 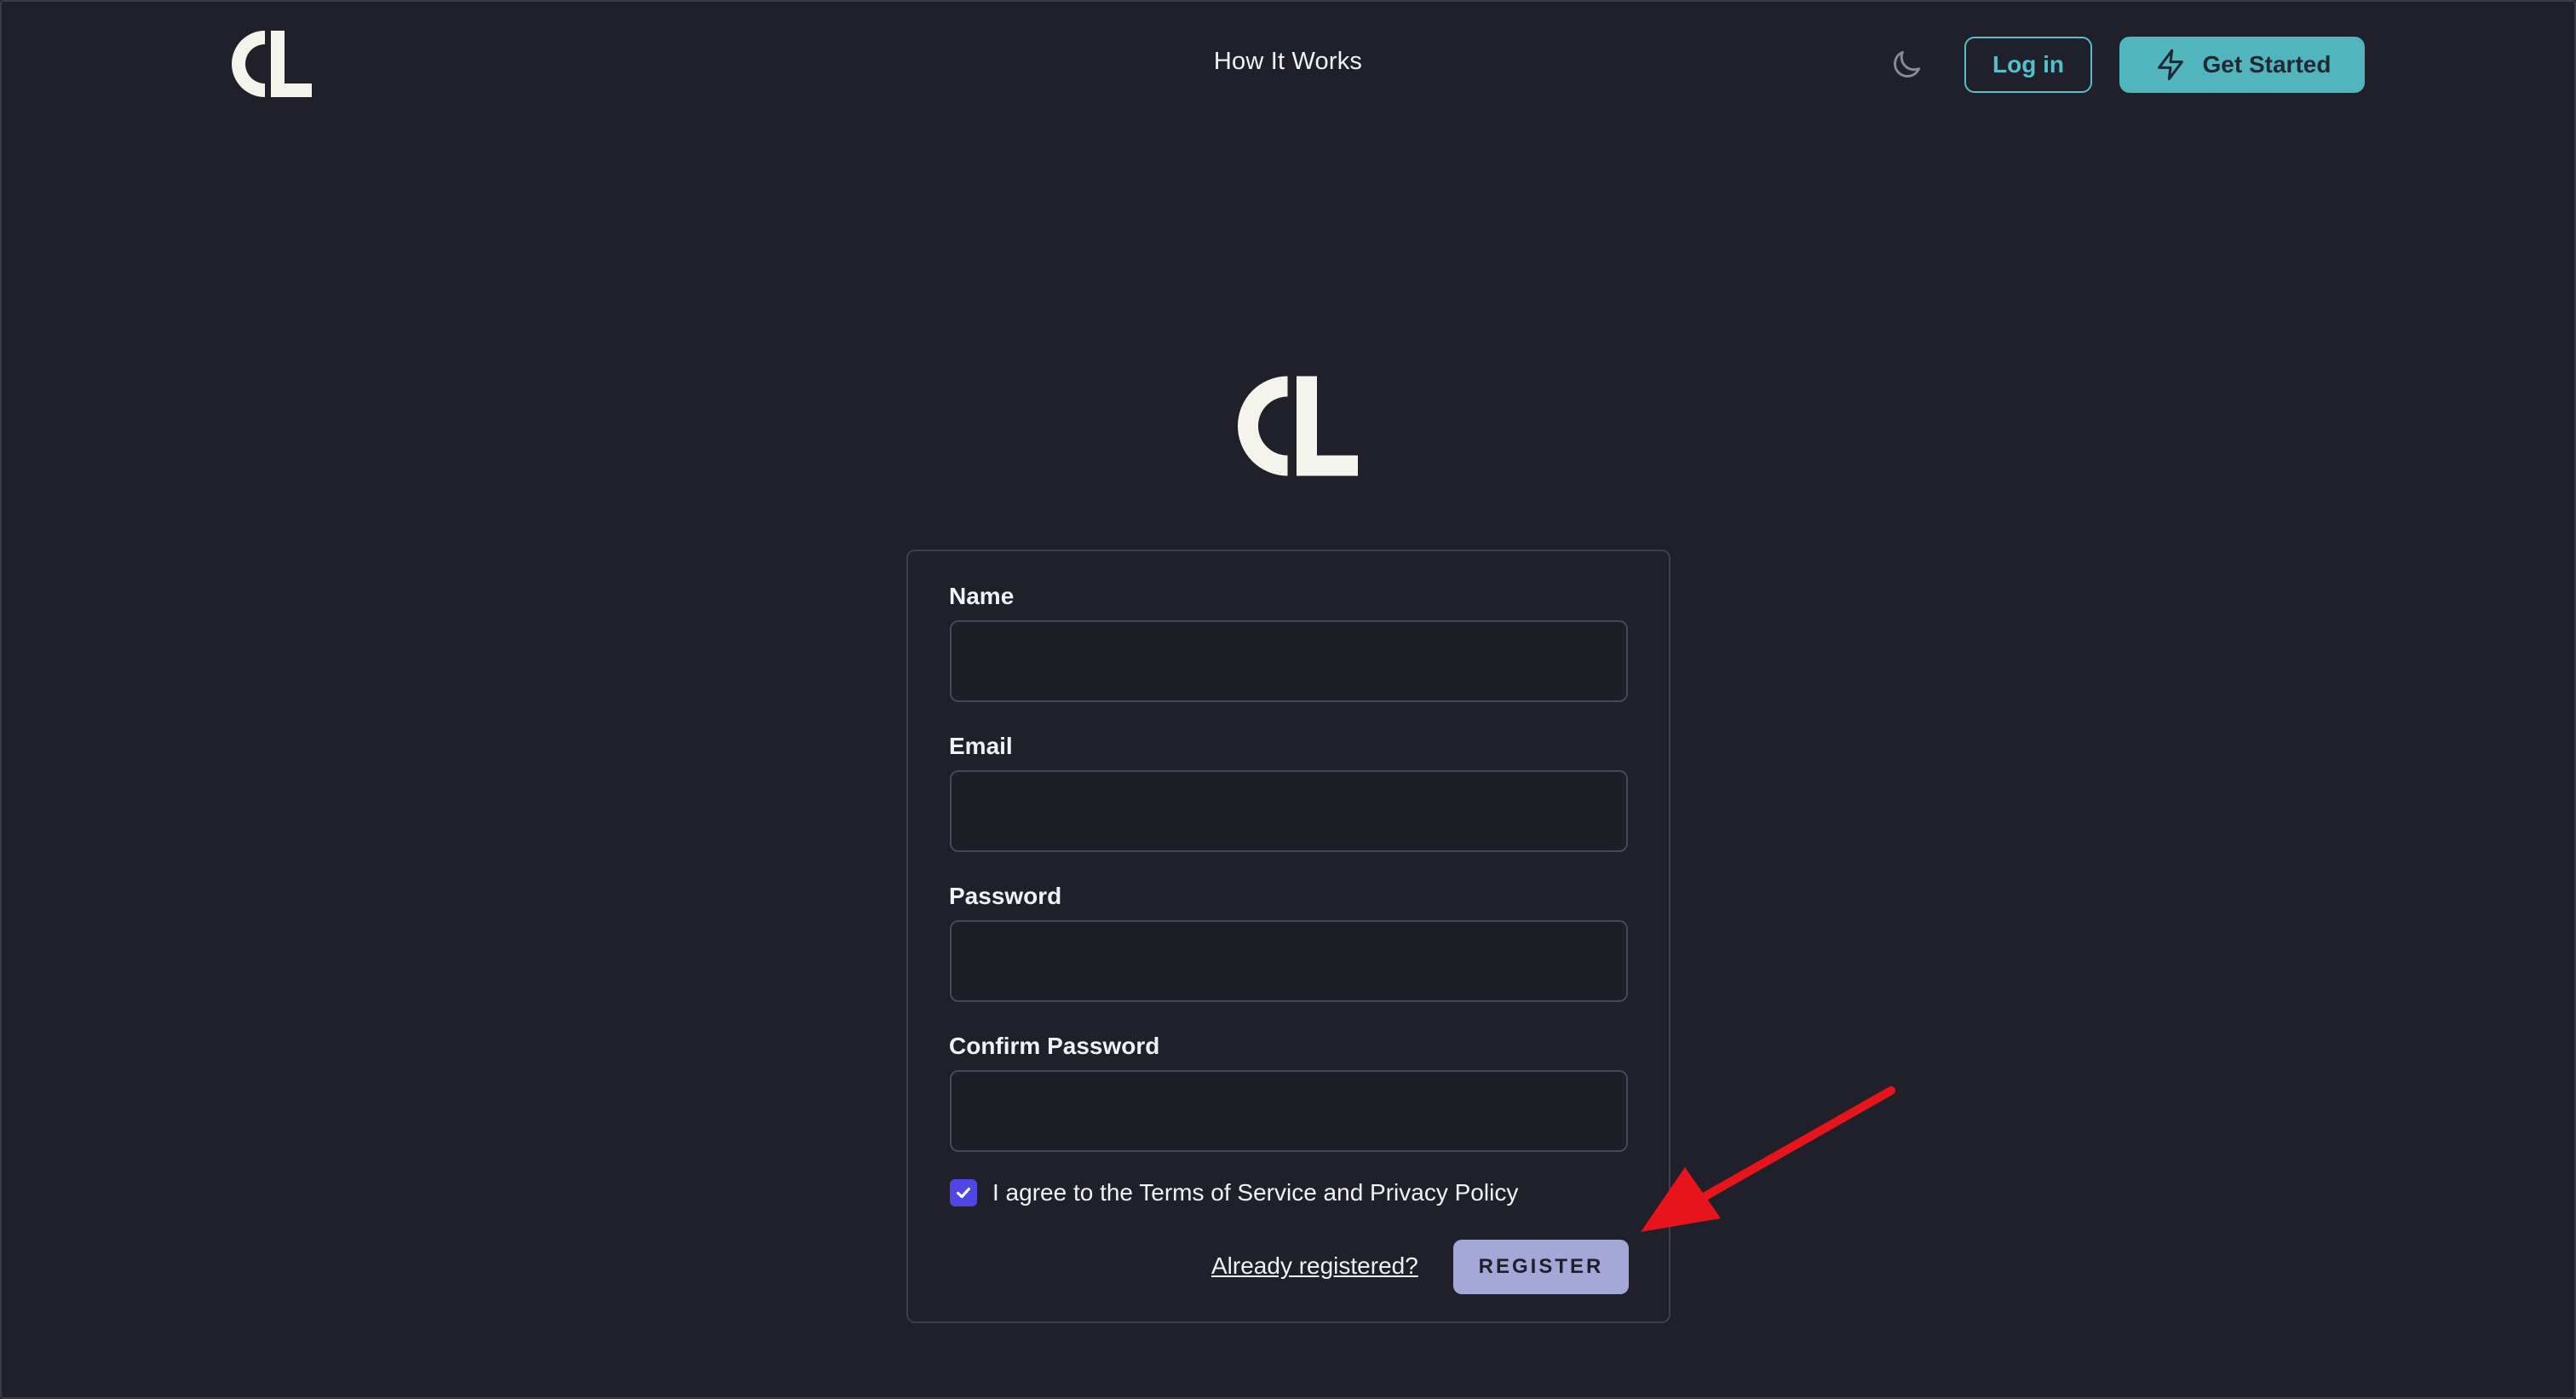 I want to click on red-arrow-annotation, so click(x=1768, y=1159).